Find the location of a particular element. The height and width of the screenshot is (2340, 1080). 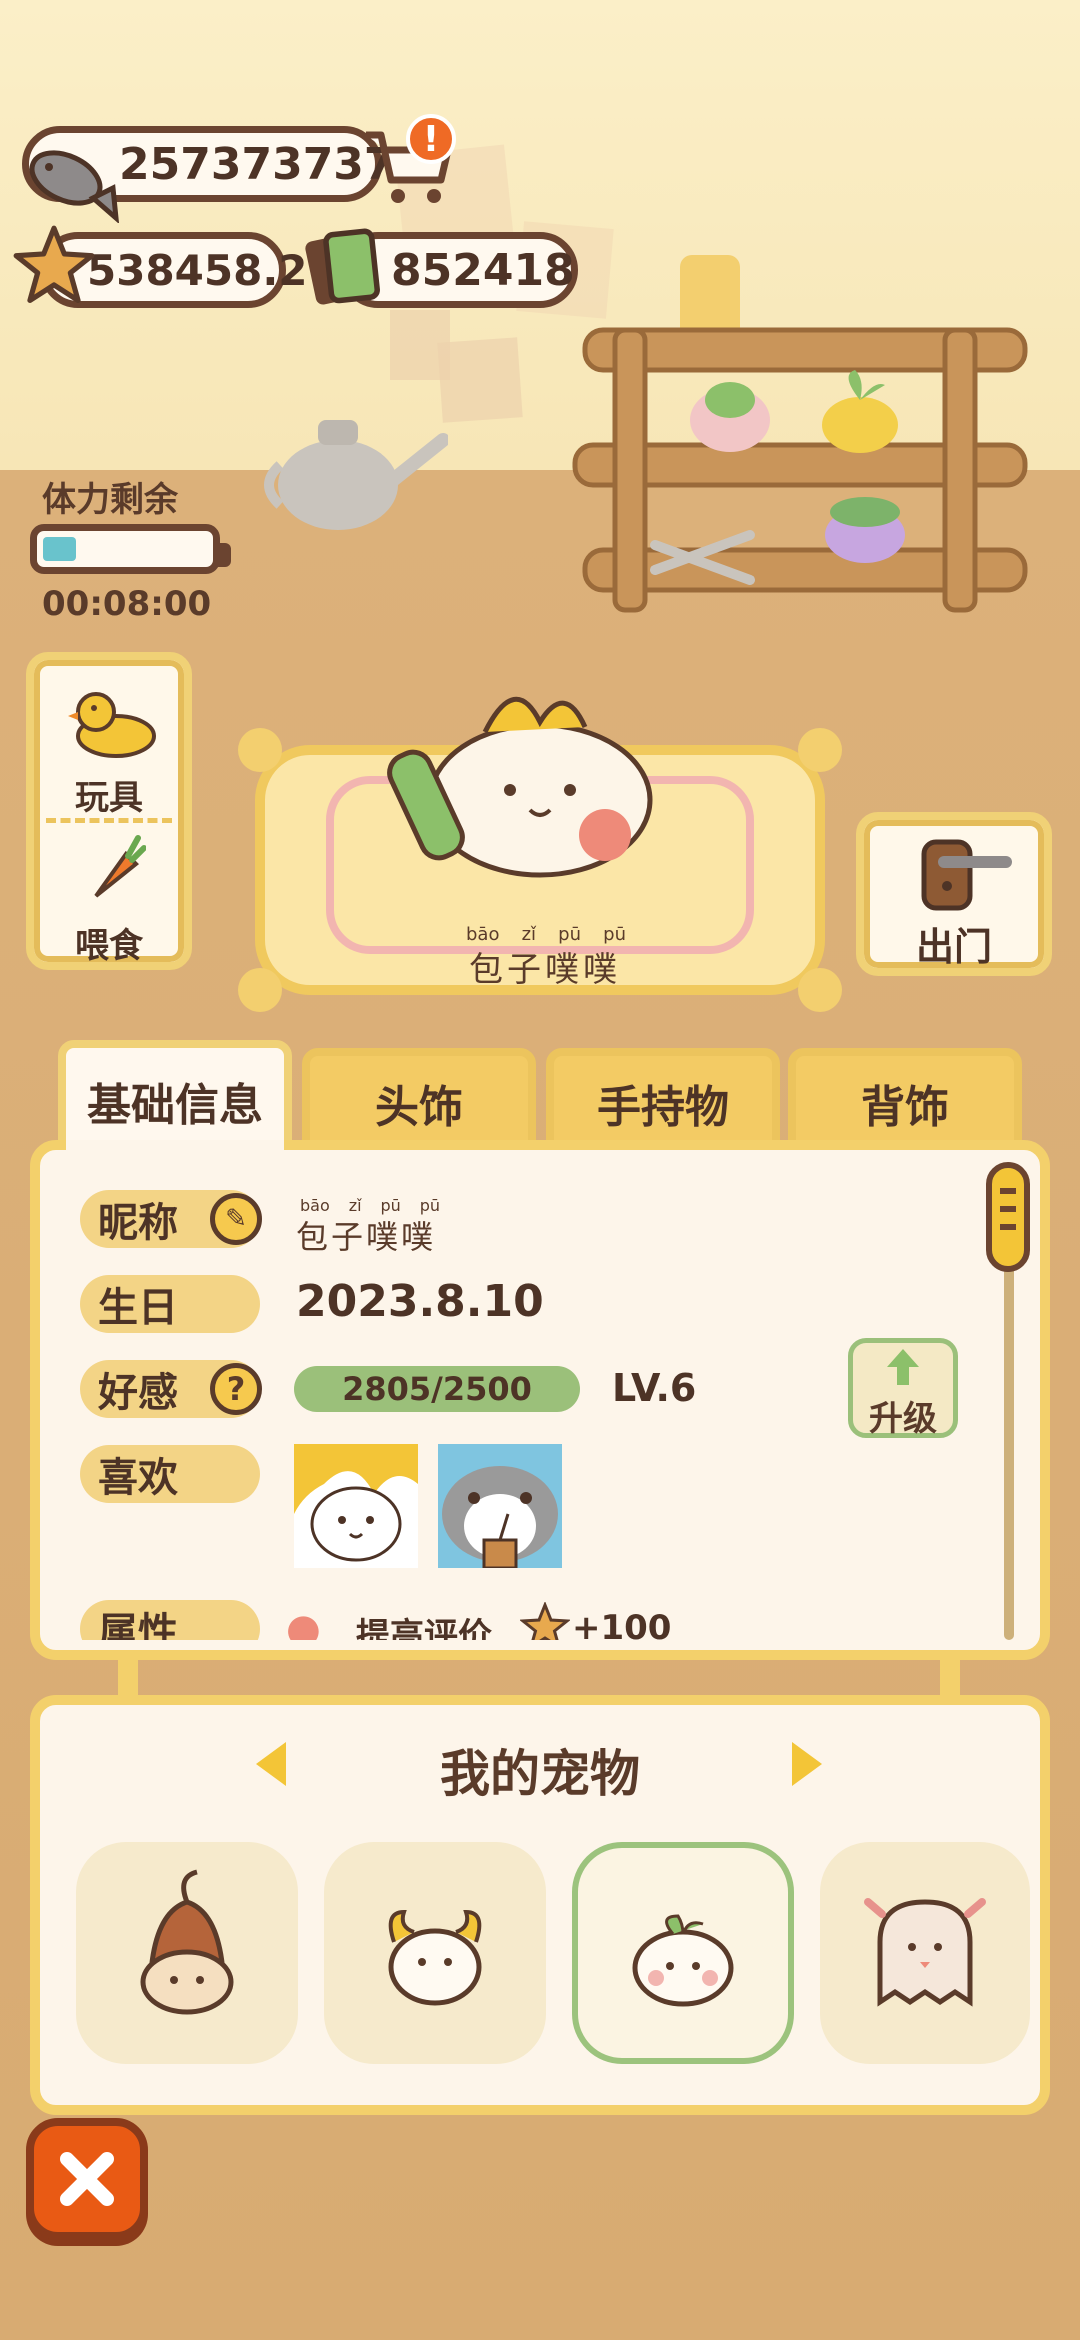

birthday-label: 生日 is located at coordinates (170, 1304).